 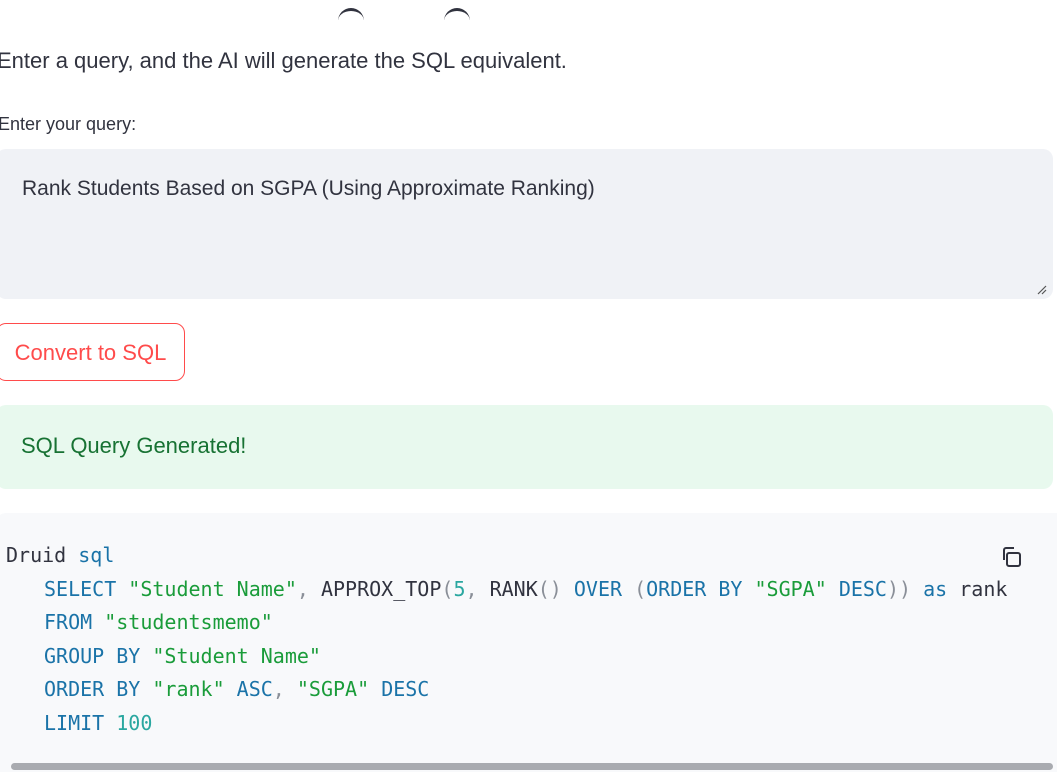 What do you see at coordinates (513, 588) in the screenshot?
I see `code-token: RANK` at bounding box center [513, 588].